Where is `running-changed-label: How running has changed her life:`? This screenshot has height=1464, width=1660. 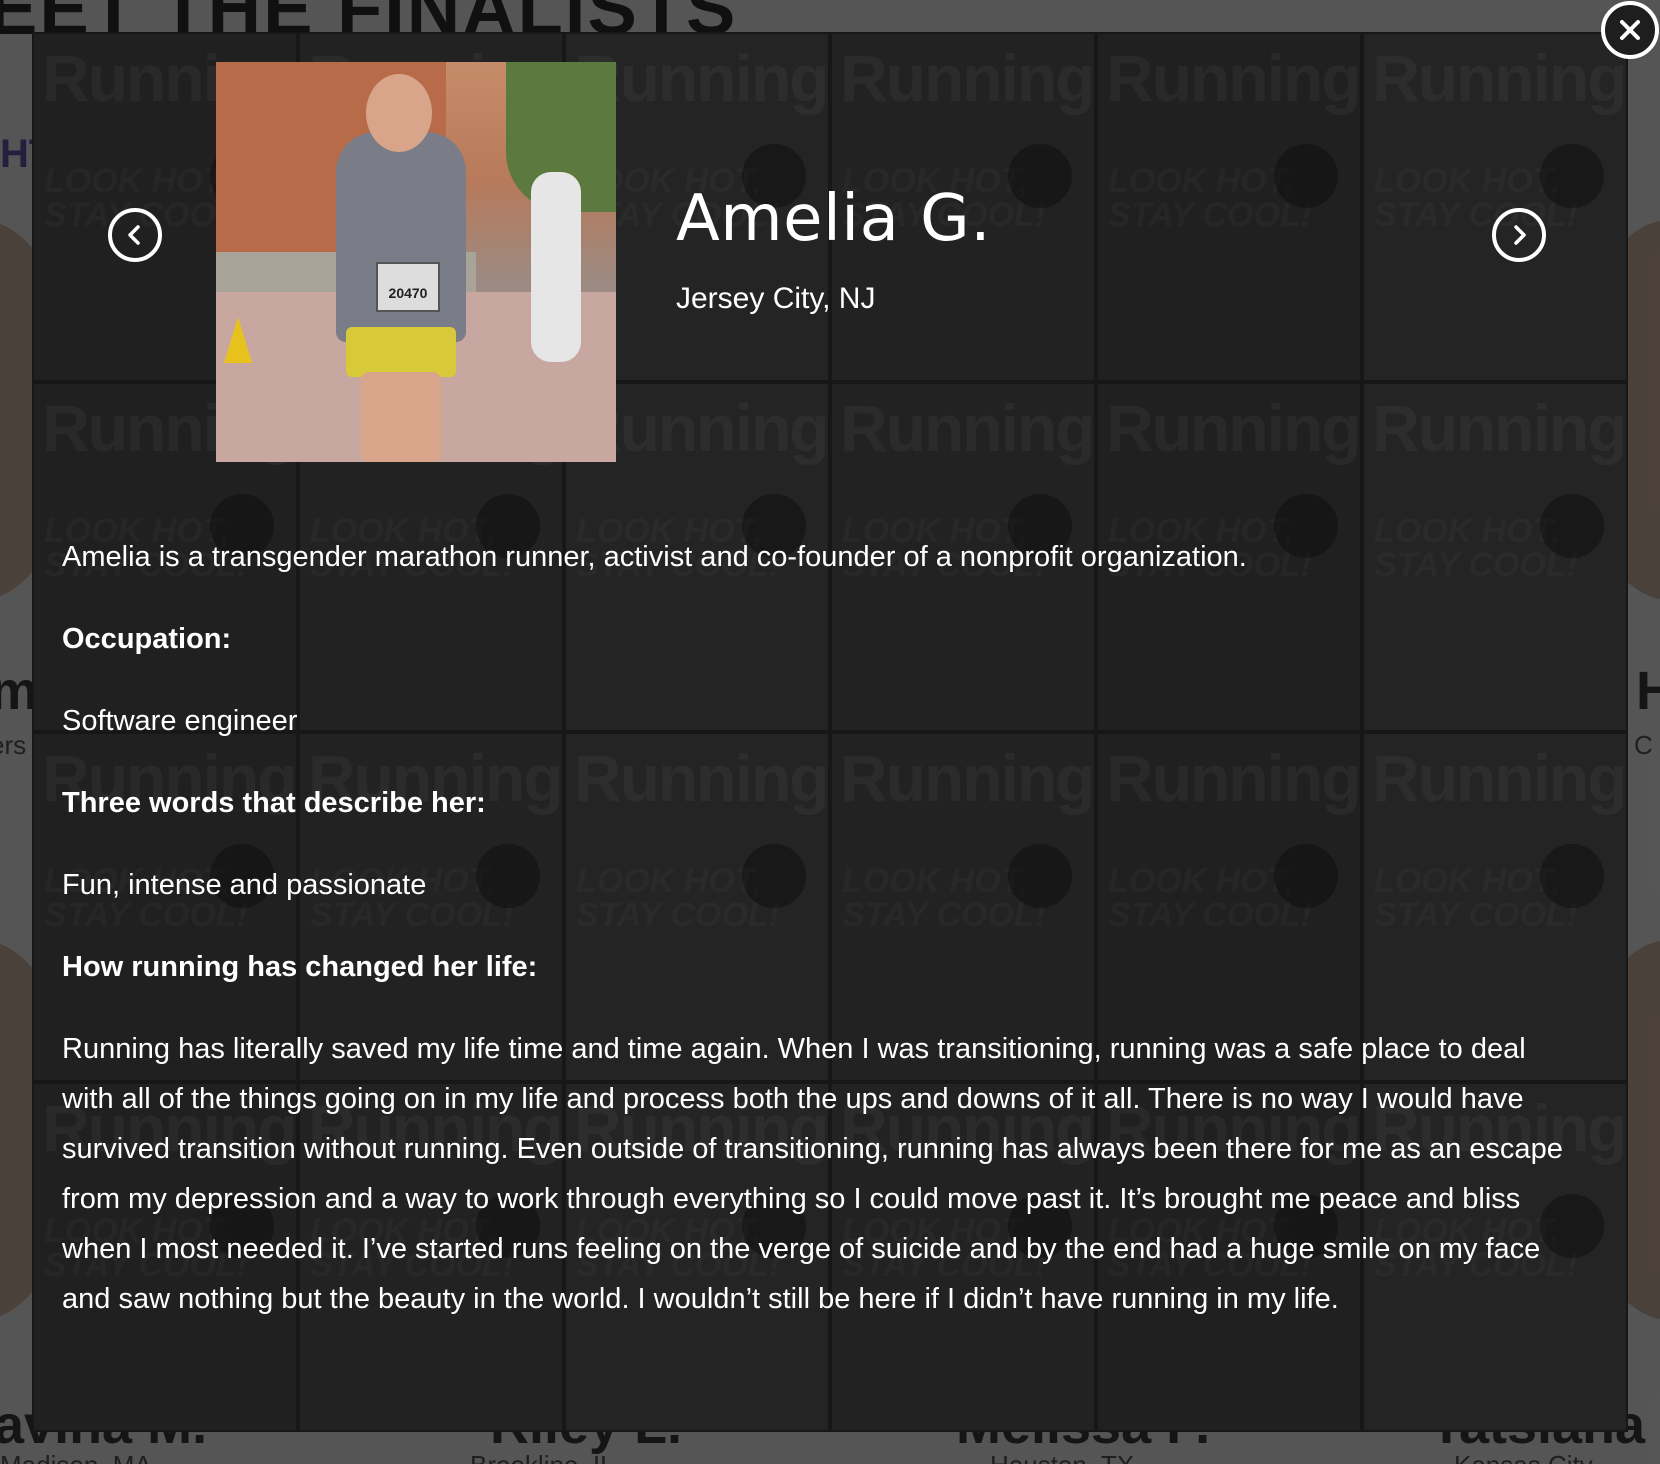
running-changed-label: How running has changed her life: is located at coordinates (300, 967).